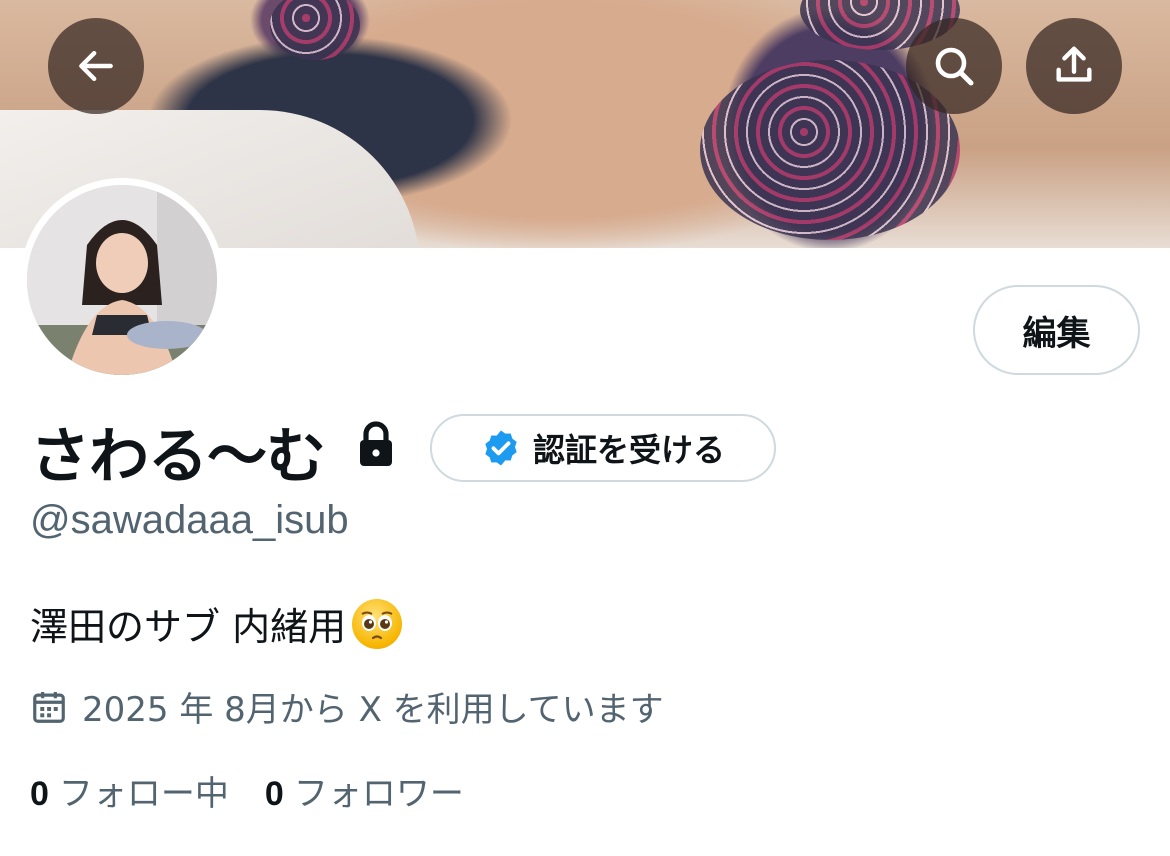 The width and height of the screenshot is (1170, 856). I want to click on followers-link: 0 フォロワー, so click(364, 790).